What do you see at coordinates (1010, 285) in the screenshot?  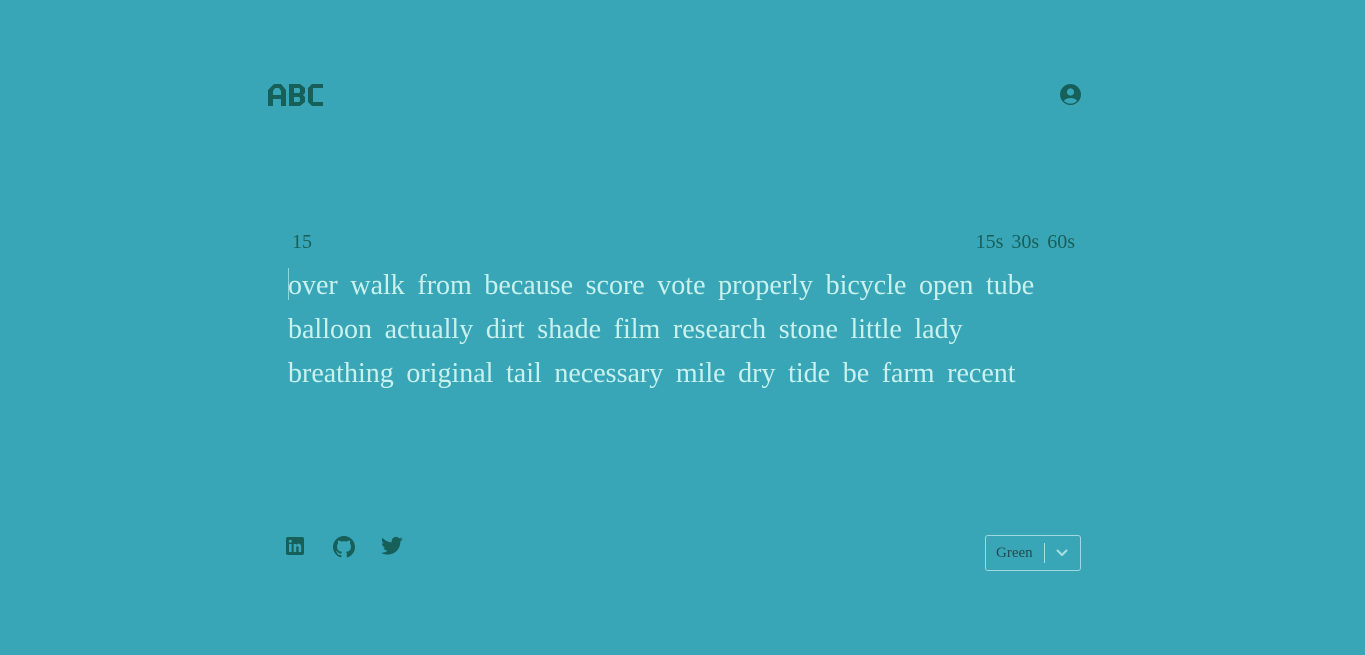 I see `word: tube` at bounding box center [1010, 285].